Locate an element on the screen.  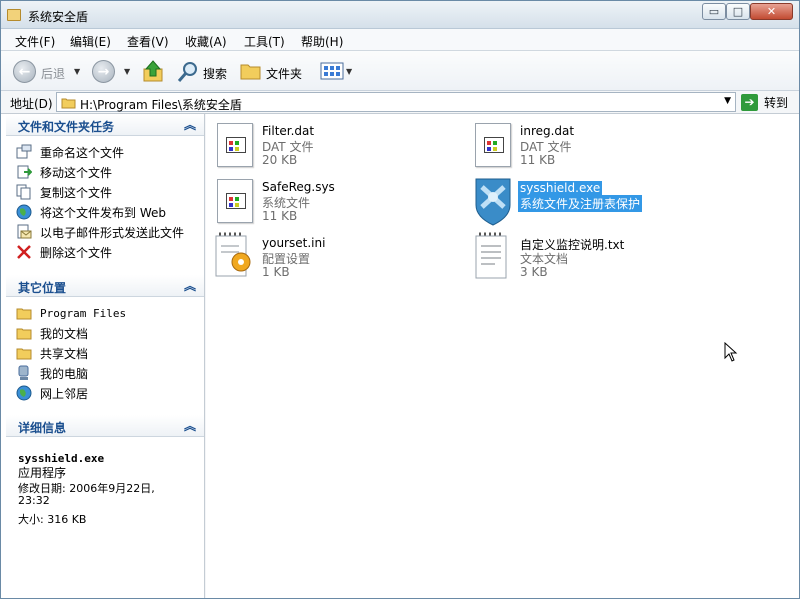
place-network: 网上邻居 is located at coordinates (52, 393).